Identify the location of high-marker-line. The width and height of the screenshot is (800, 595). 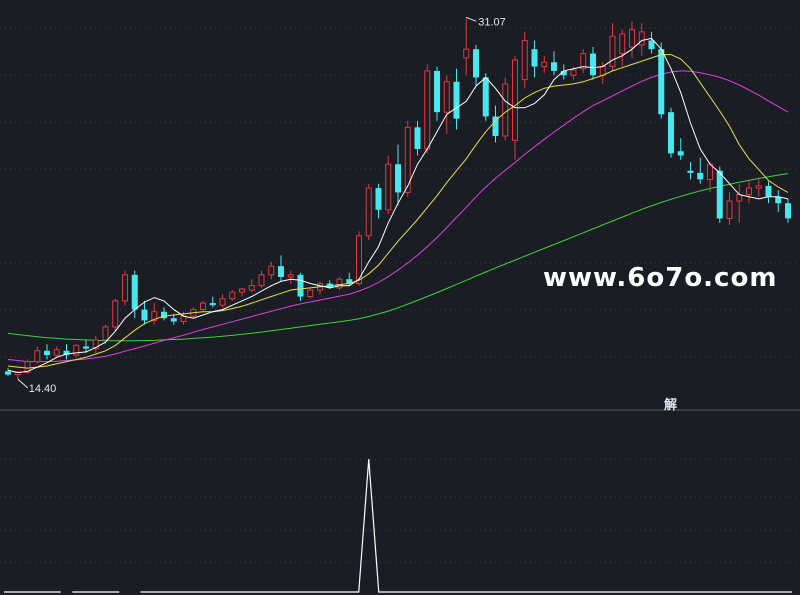
(471, 19).